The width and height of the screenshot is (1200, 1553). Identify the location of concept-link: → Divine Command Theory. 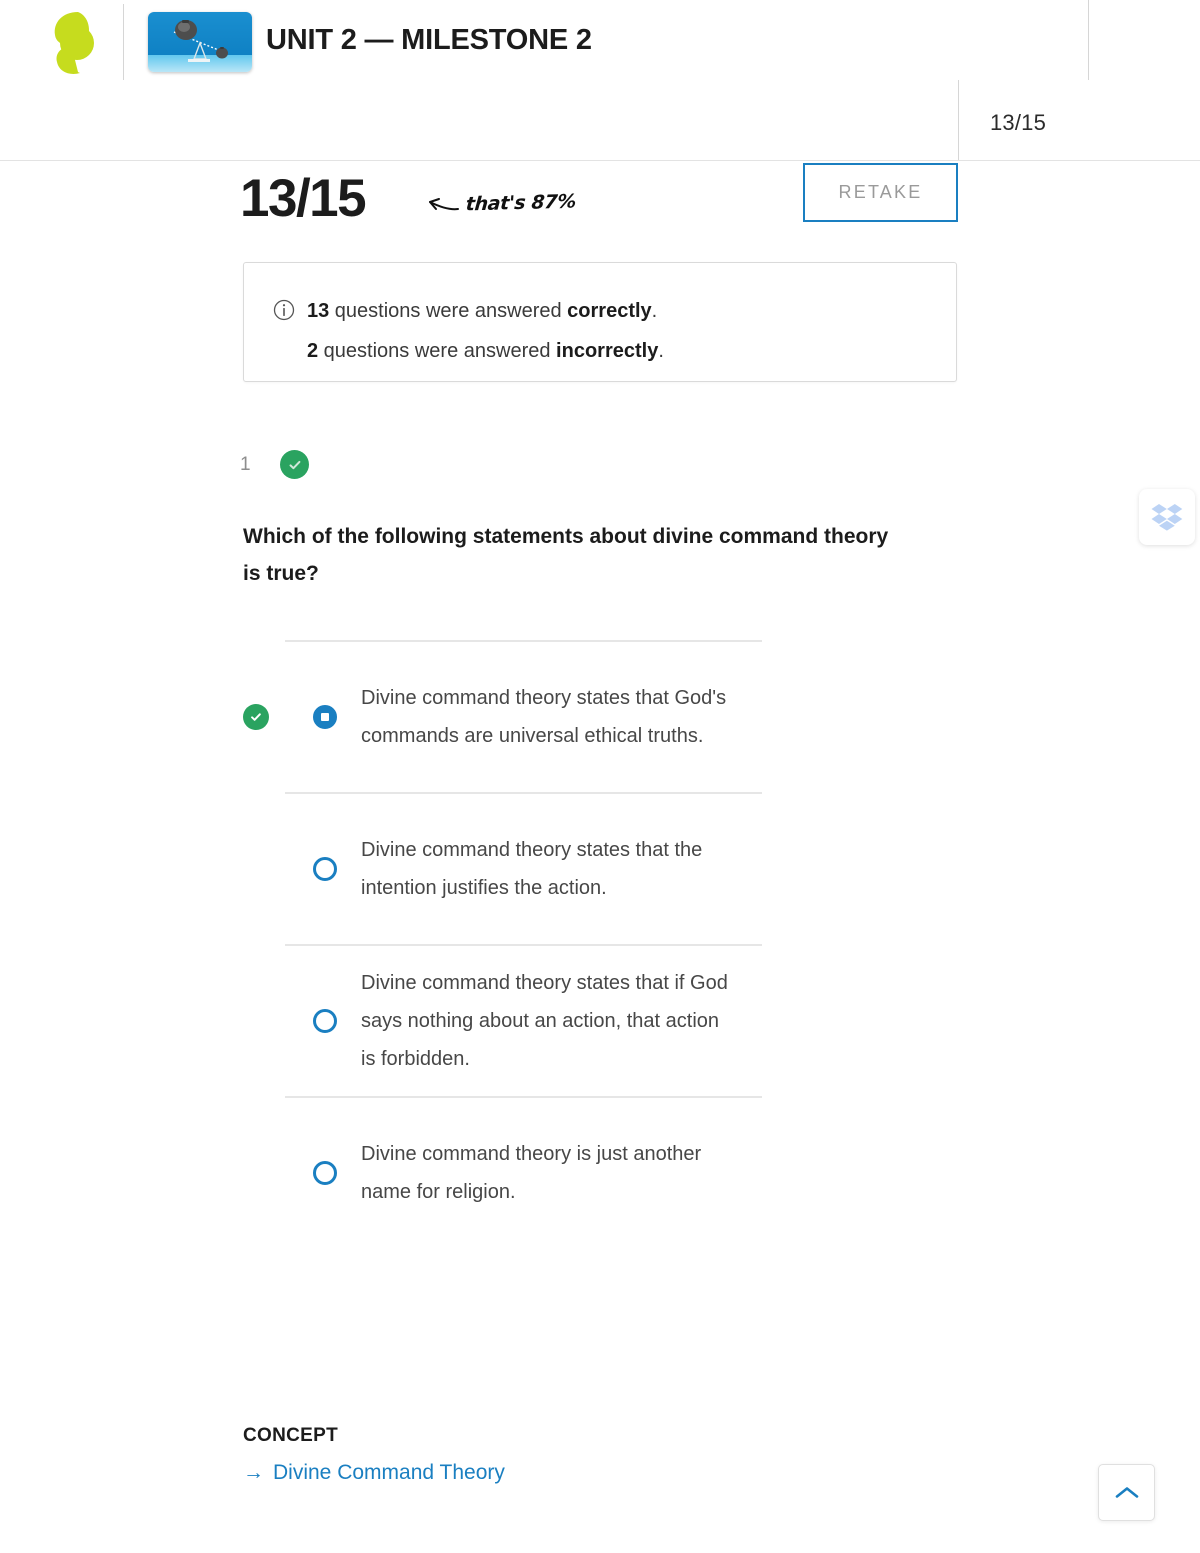
(374, 1473).